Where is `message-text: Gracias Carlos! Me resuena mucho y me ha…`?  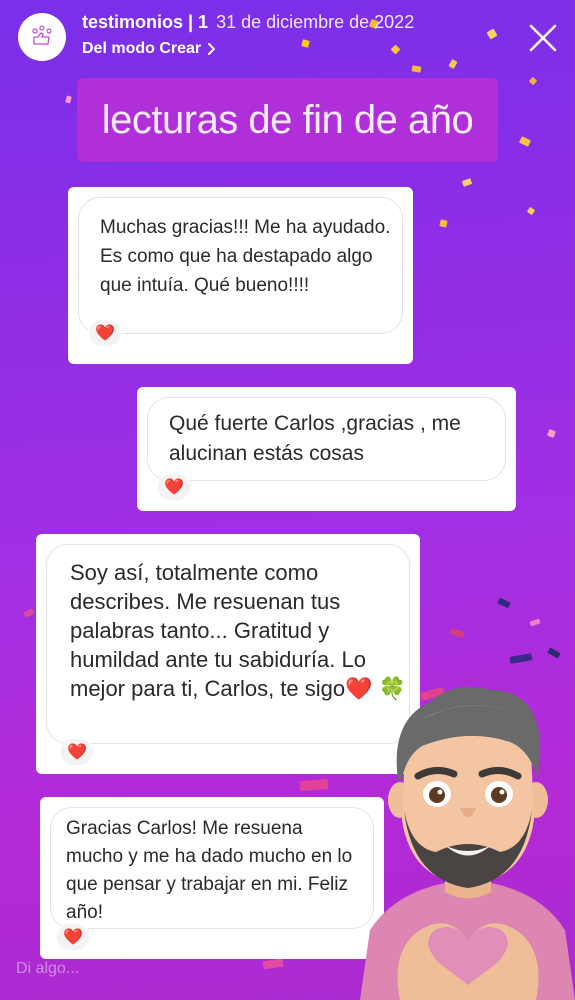
message-text: Gracias Carlos! Me resuena mucho y me ha… is located at coordinates (209, 870).